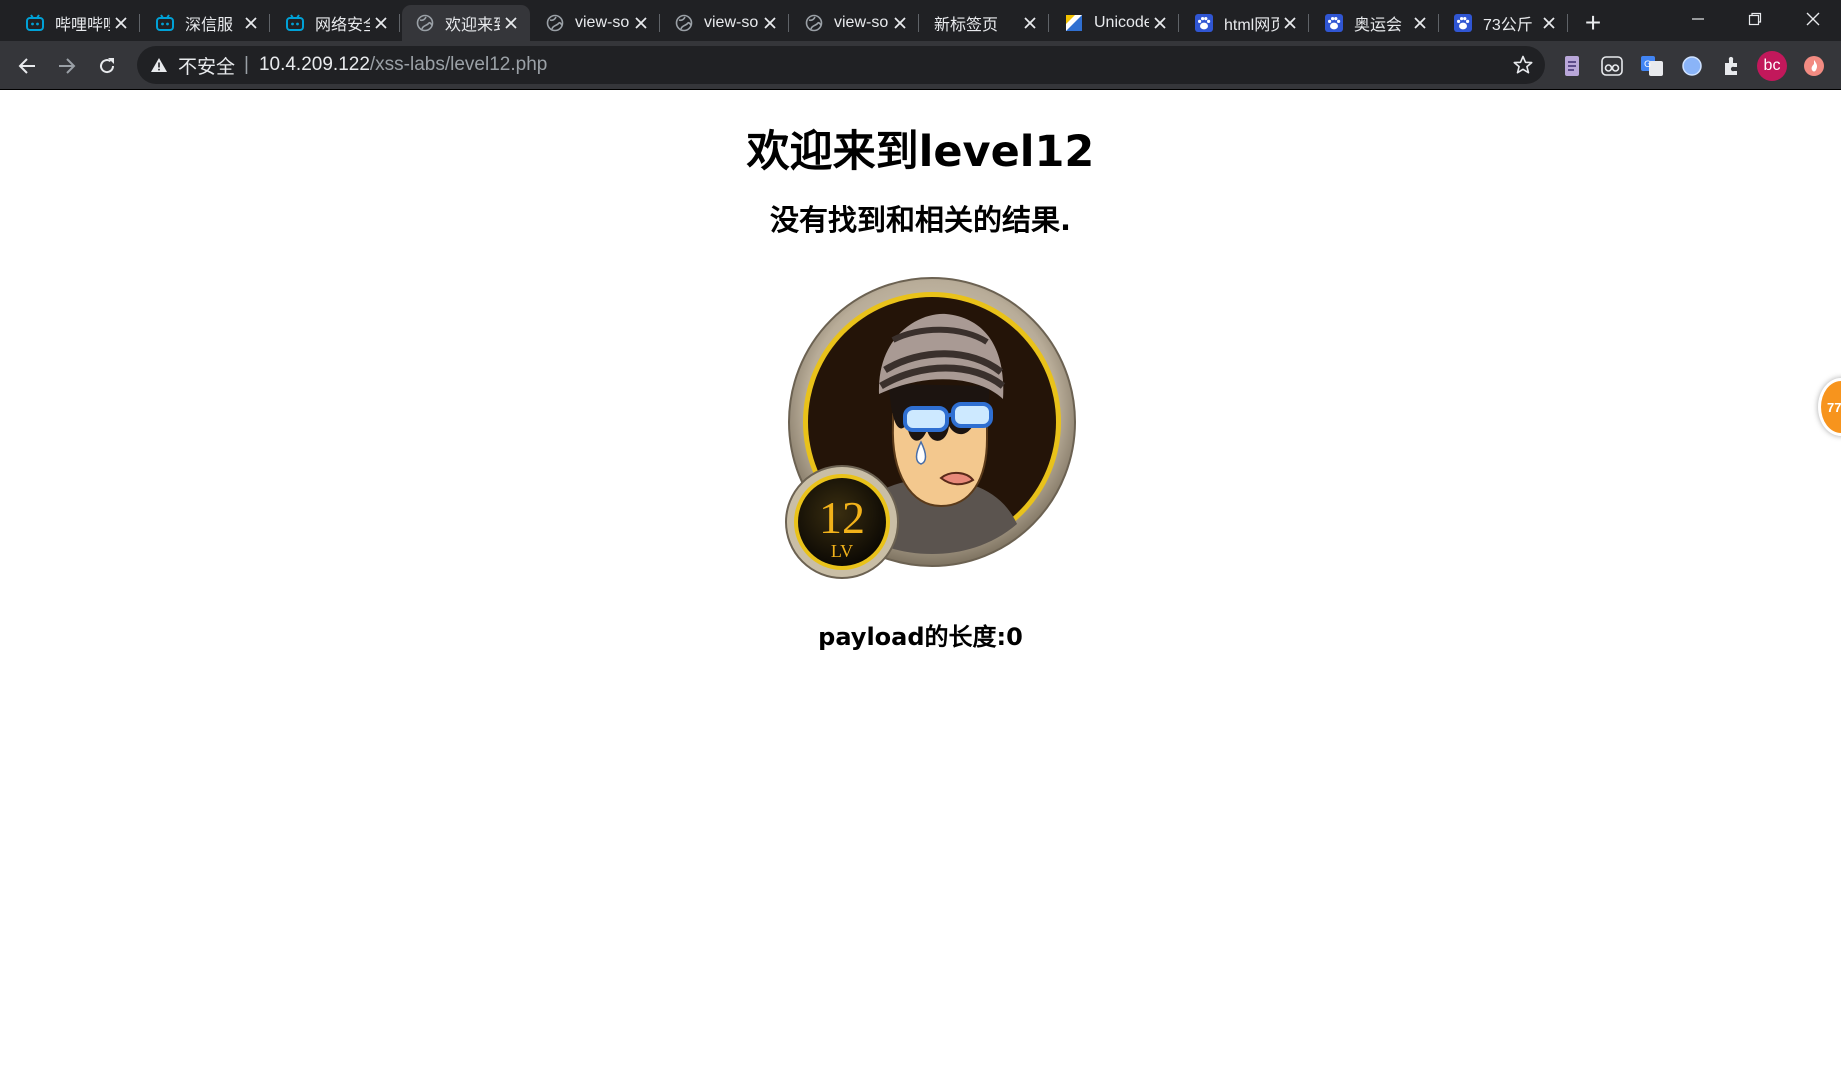 Image resolution: width=1841 pixels, height=1080 pixels. I want to click on back-button, so click(27, 66).